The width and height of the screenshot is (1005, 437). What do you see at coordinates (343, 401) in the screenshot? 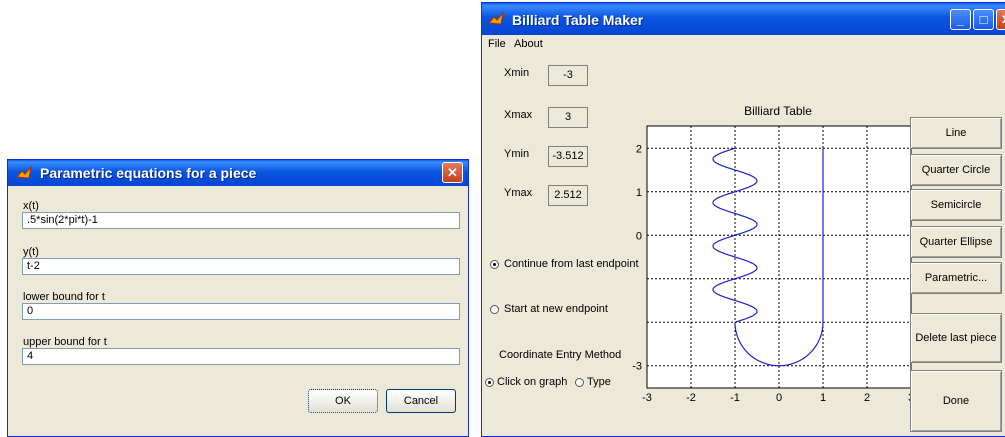
I see `ok-button: OK` at bounding box center [343, 401].